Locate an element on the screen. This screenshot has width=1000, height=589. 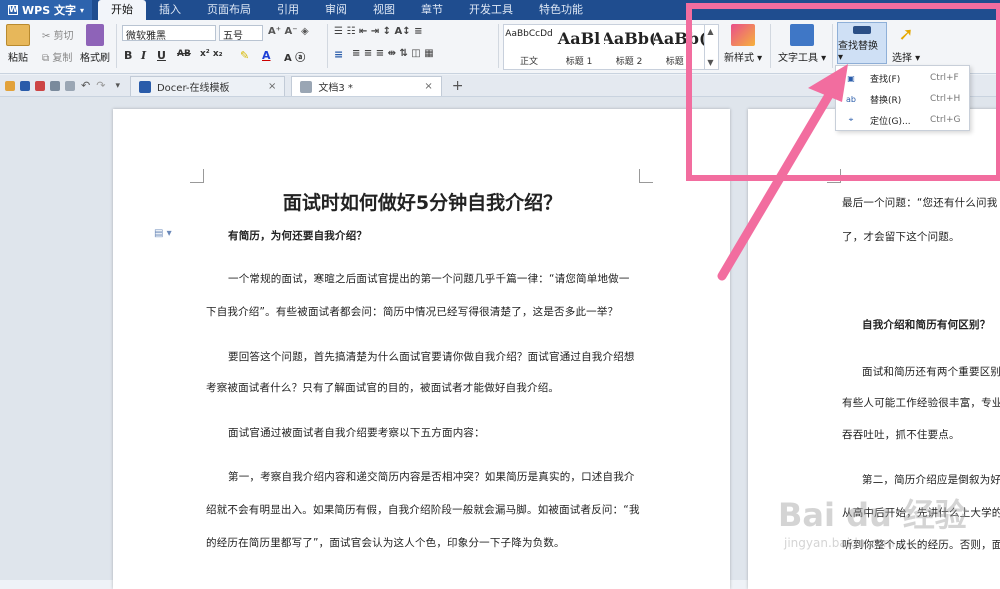
menu-tab: 插入 is located at coordinates (170, 10).